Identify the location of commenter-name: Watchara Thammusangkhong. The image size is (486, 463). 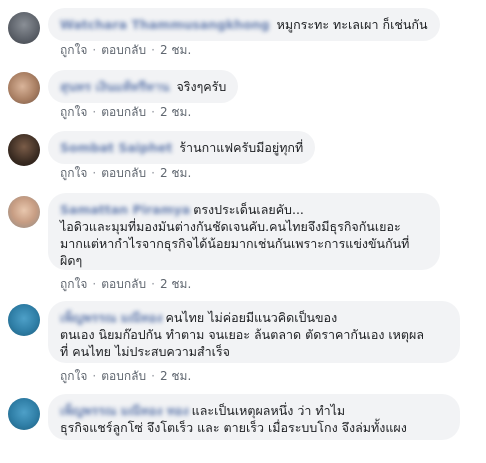
(165, 24).